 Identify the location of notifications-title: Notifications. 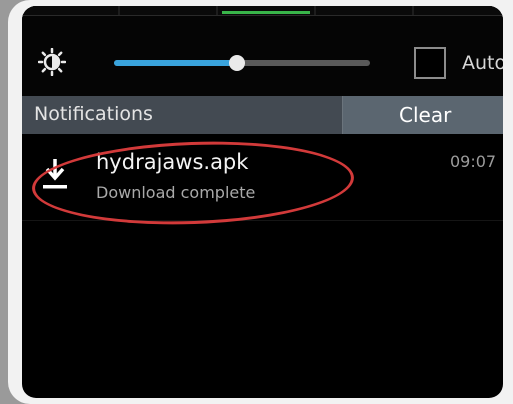
(93, 114).